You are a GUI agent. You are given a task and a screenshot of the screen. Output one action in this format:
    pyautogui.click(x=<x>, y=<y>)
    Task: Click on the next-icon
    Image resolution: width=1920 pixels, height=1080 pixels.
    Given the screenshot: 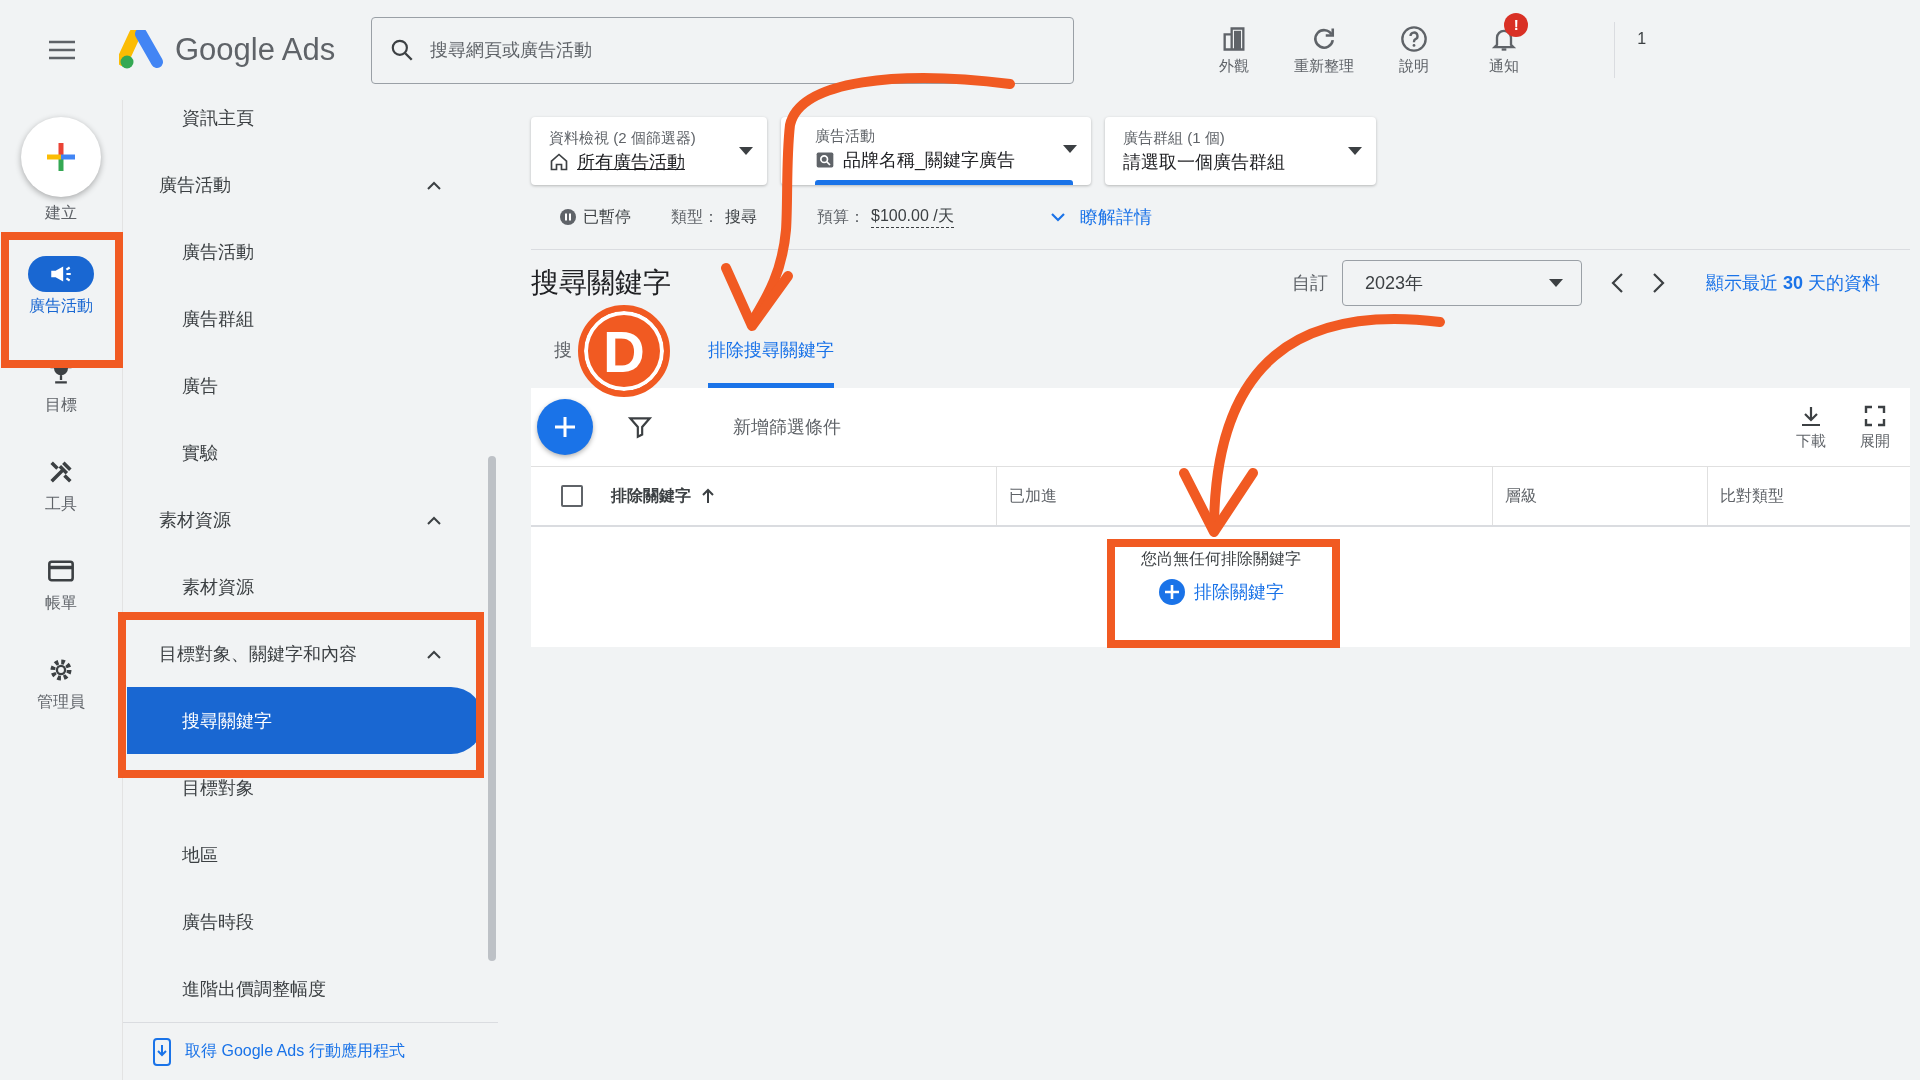 What is the action you would take?
    pyautogui.click(x=1658, y=283)
    